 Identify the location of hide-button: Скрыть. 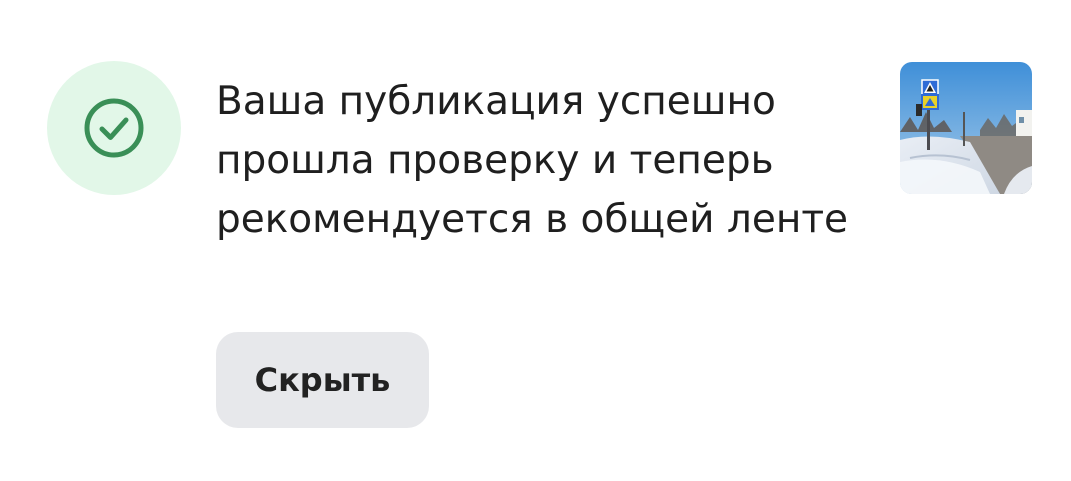
(322, 380).